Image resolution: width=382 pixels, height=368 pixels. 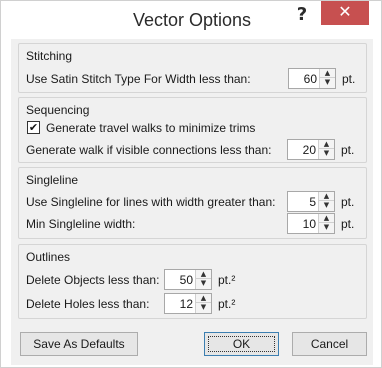 I want to click on singleline-min-unit: pt., so click(x=348, y=224).